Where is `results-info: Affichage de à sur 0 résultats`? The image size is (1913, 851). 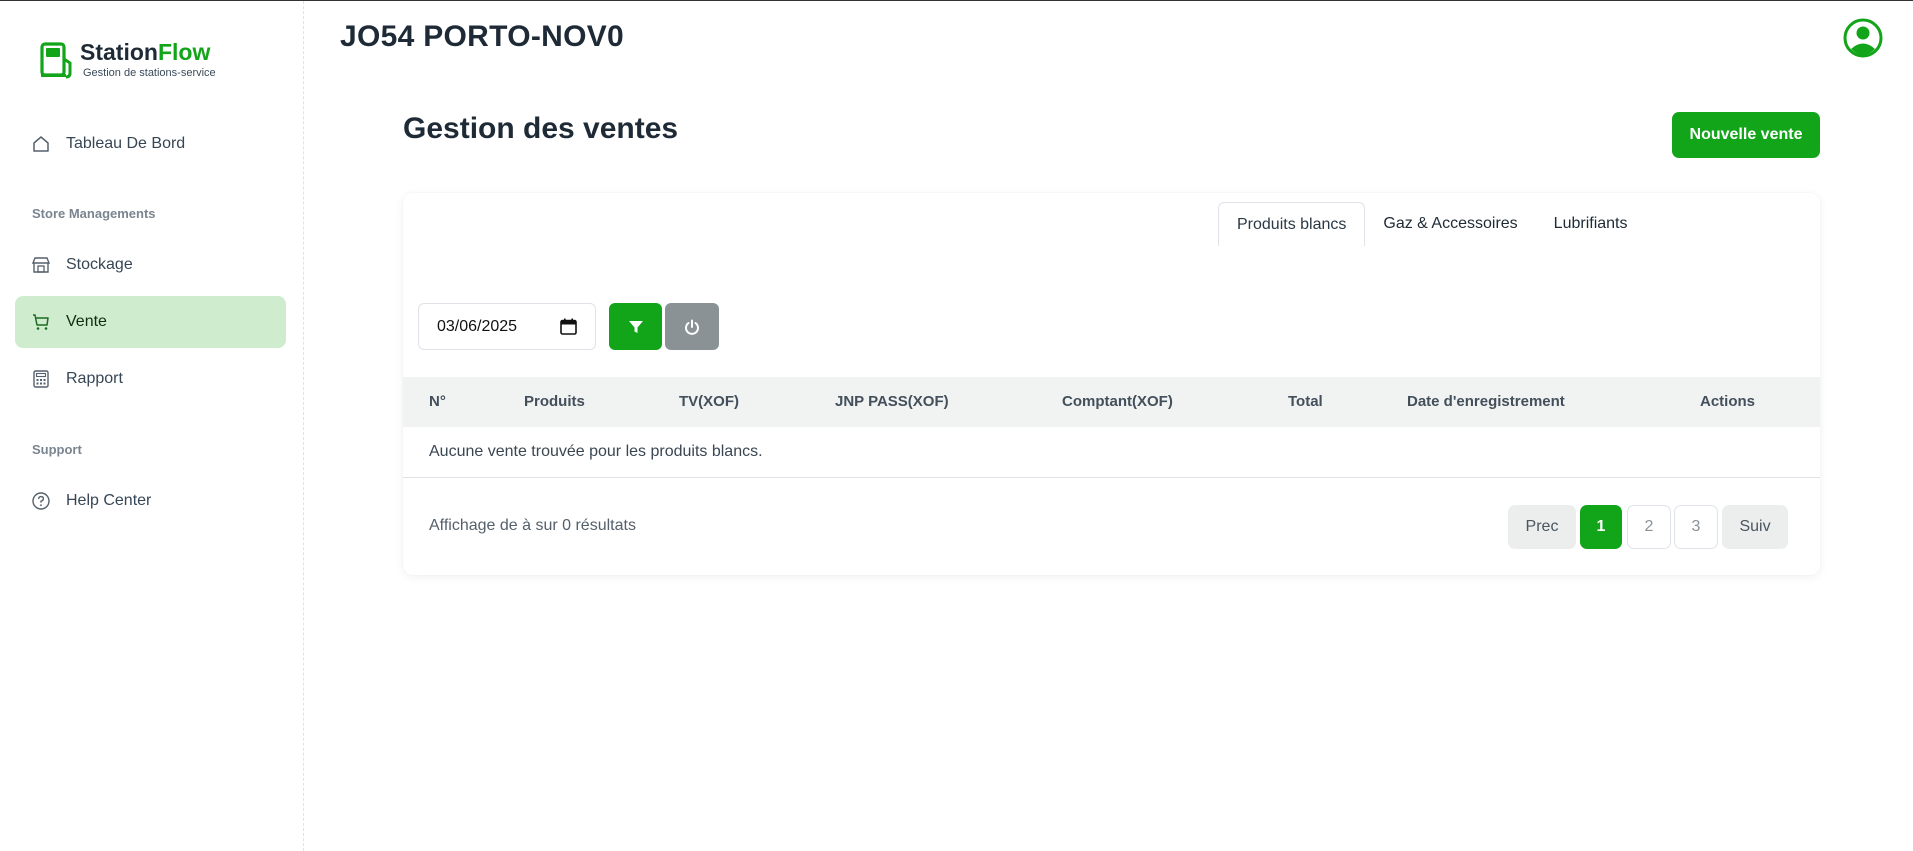
results-info: Affichage de à sur 0 résultats is located at coordinates (532, 525).